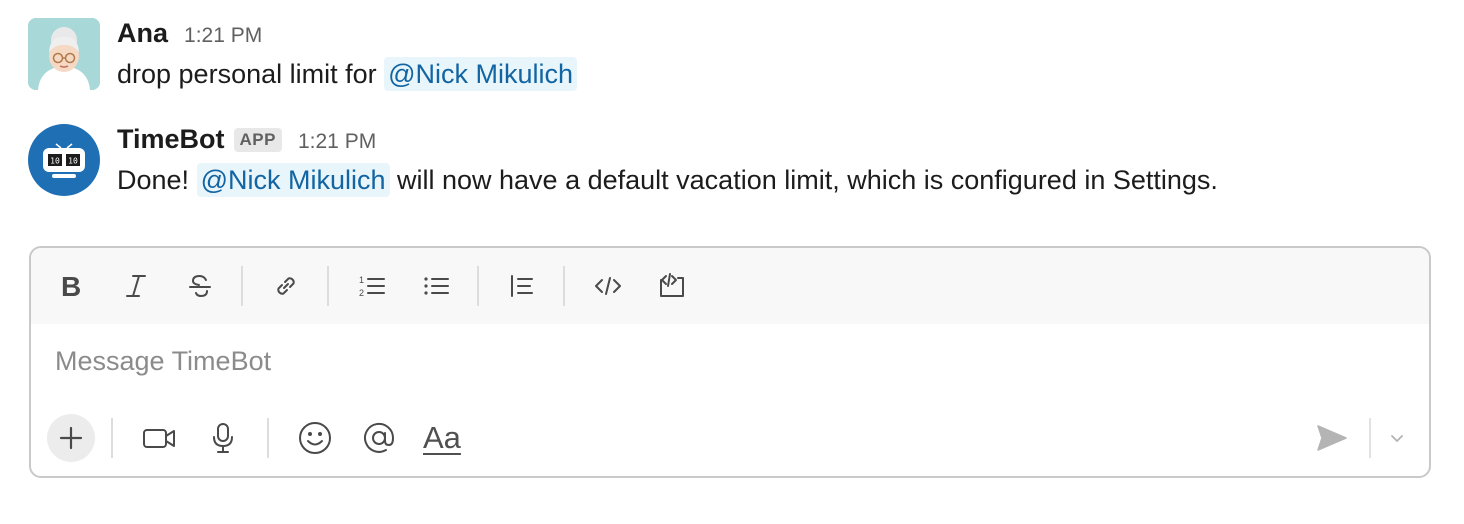  I want to click on strikethrough-button, so click(200, 286).